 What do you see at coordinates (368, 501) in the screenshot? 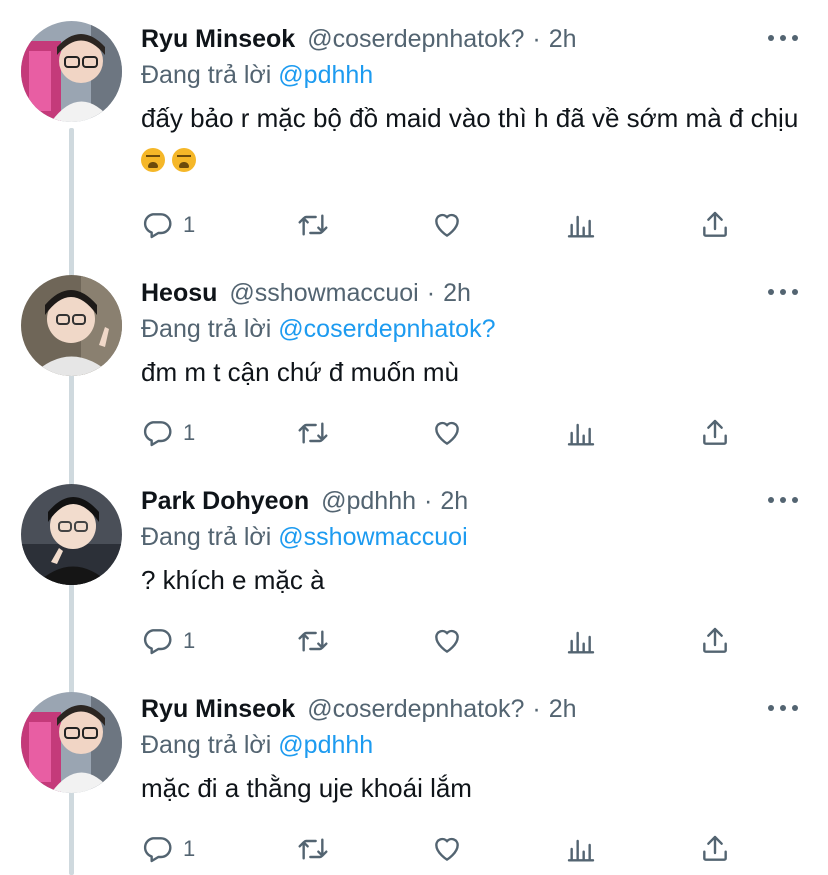
I see `user-handle: @pdhhh` at bounding box center [368, 501].